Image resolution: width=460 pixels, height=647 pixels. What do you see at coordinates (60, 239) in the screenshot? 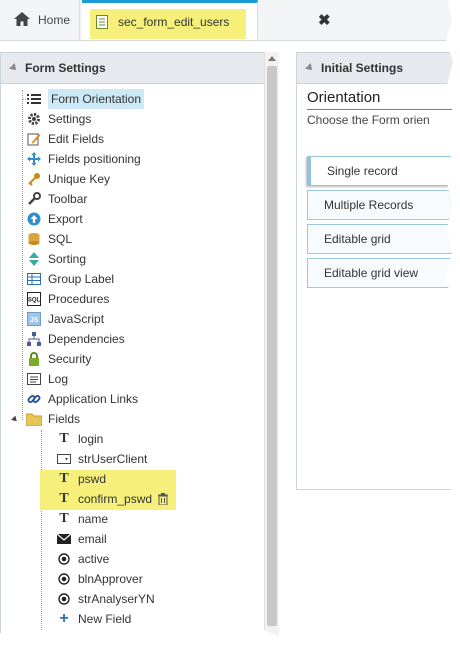
I see `tree-item-label: SQL` at bounding box center [60, 239].